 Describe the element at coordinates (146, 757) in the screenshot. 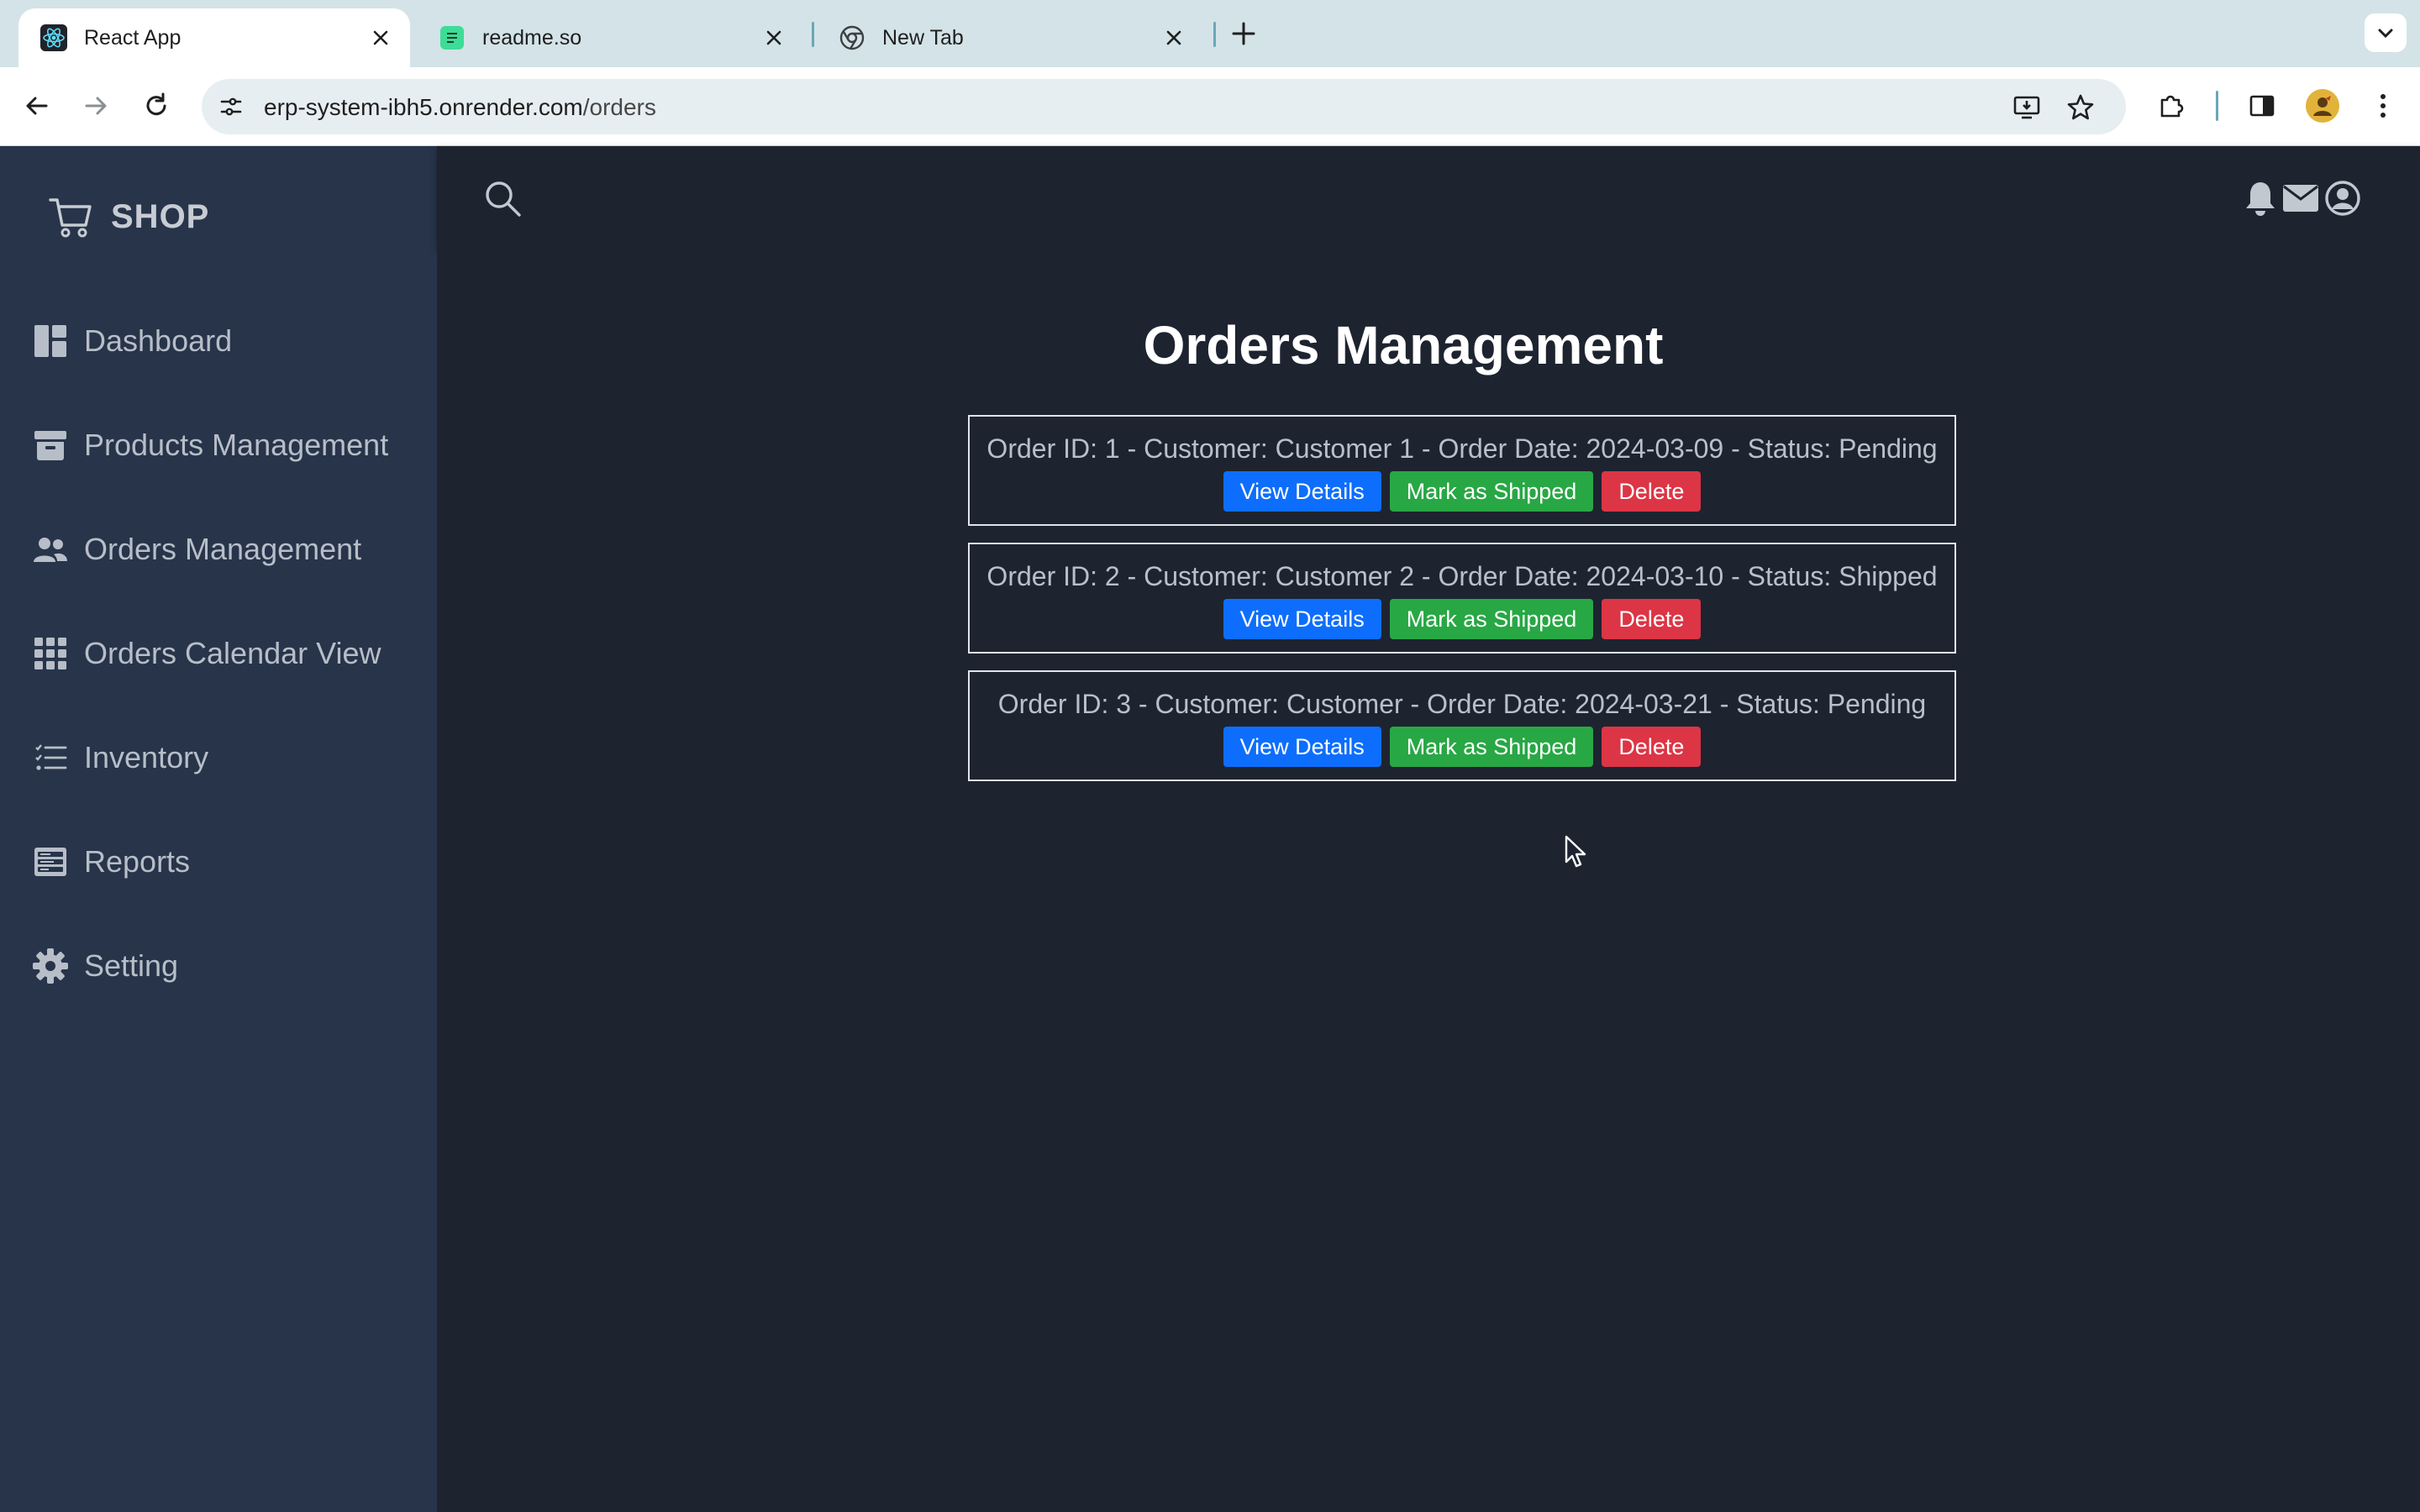

I see `sidebar-item-label: Inventory` at that location.